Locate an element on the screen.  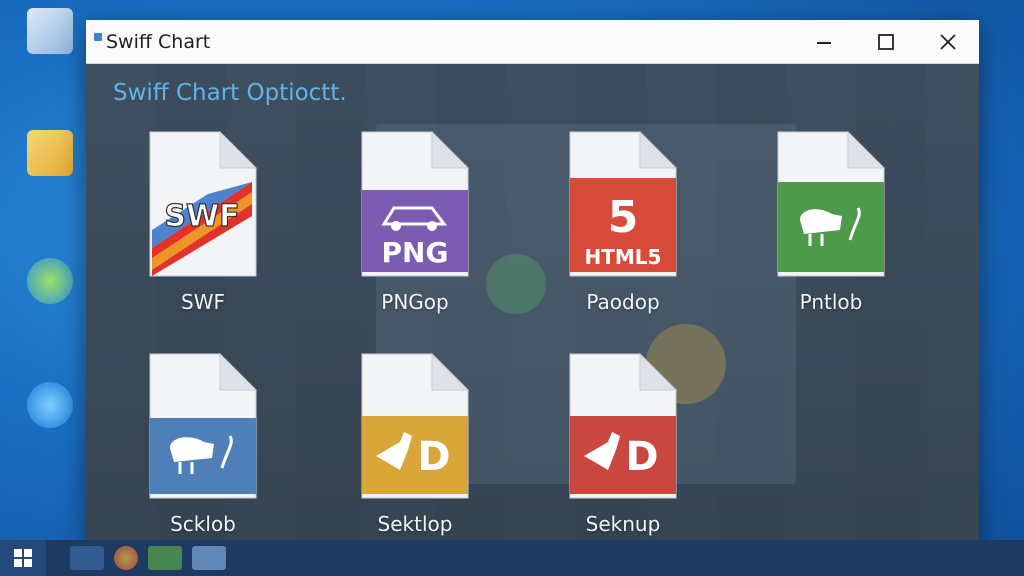
png-file-icon: PNG is located at coordinates (415, 204).